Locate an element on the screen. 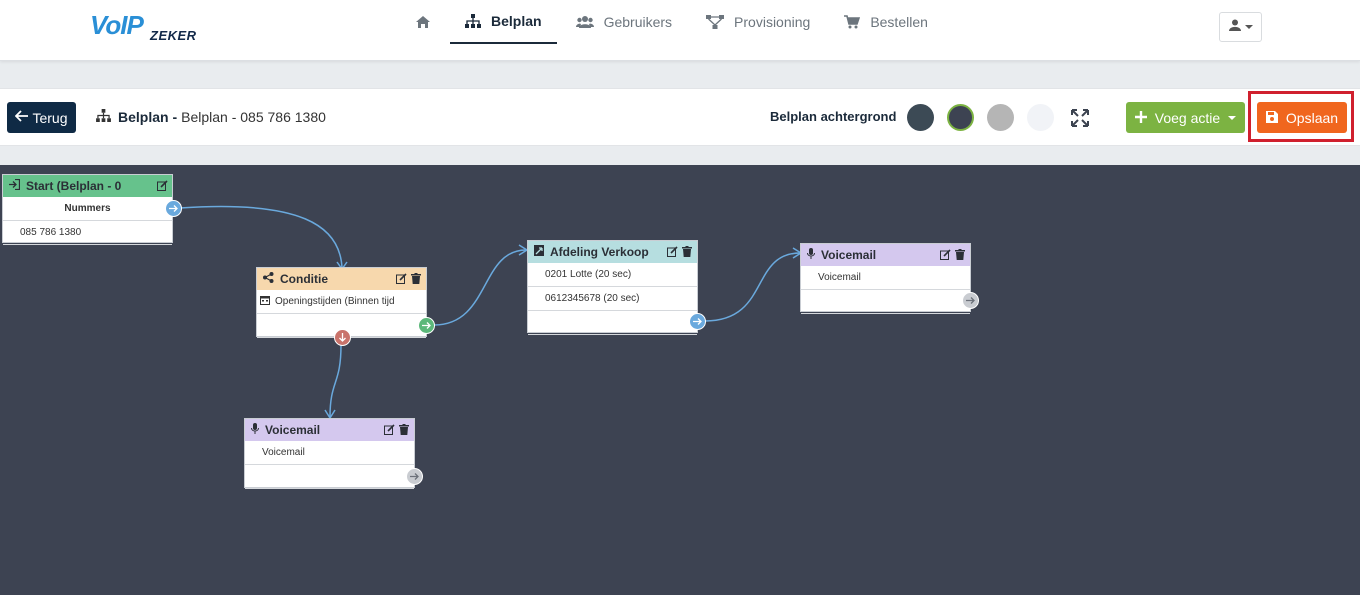  nav-item-home is located at coordinates (423, 22).